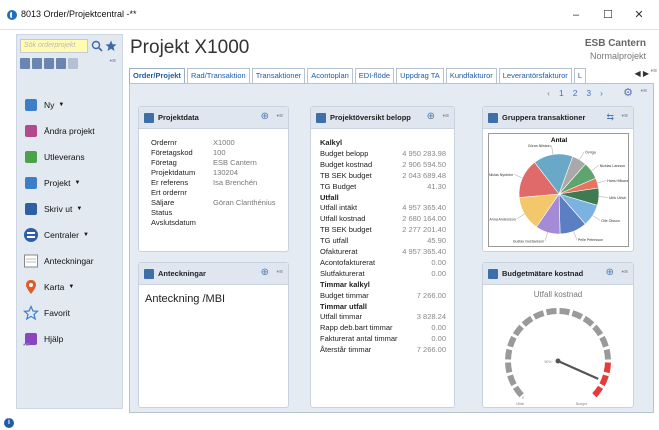  I want to click on gauge-mid-label: 50%, so click(547, 362).